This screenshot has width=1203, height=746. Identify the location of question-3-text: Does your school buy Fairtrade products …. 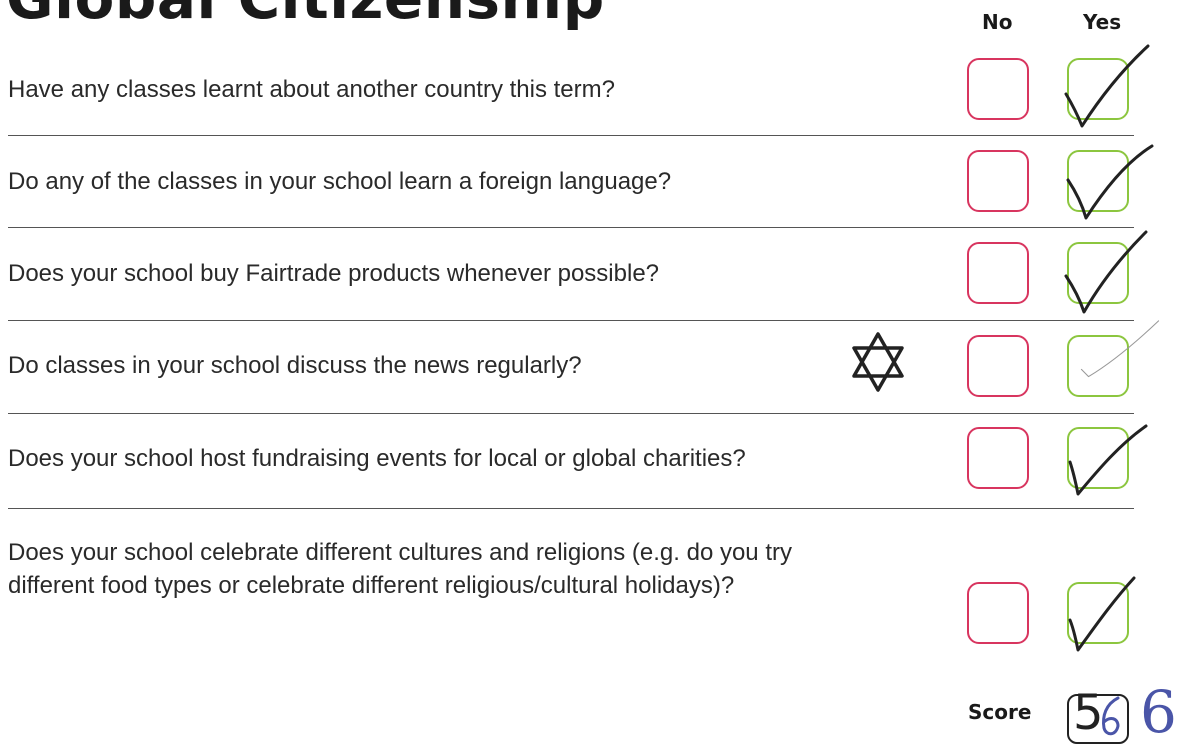
(334, 273).